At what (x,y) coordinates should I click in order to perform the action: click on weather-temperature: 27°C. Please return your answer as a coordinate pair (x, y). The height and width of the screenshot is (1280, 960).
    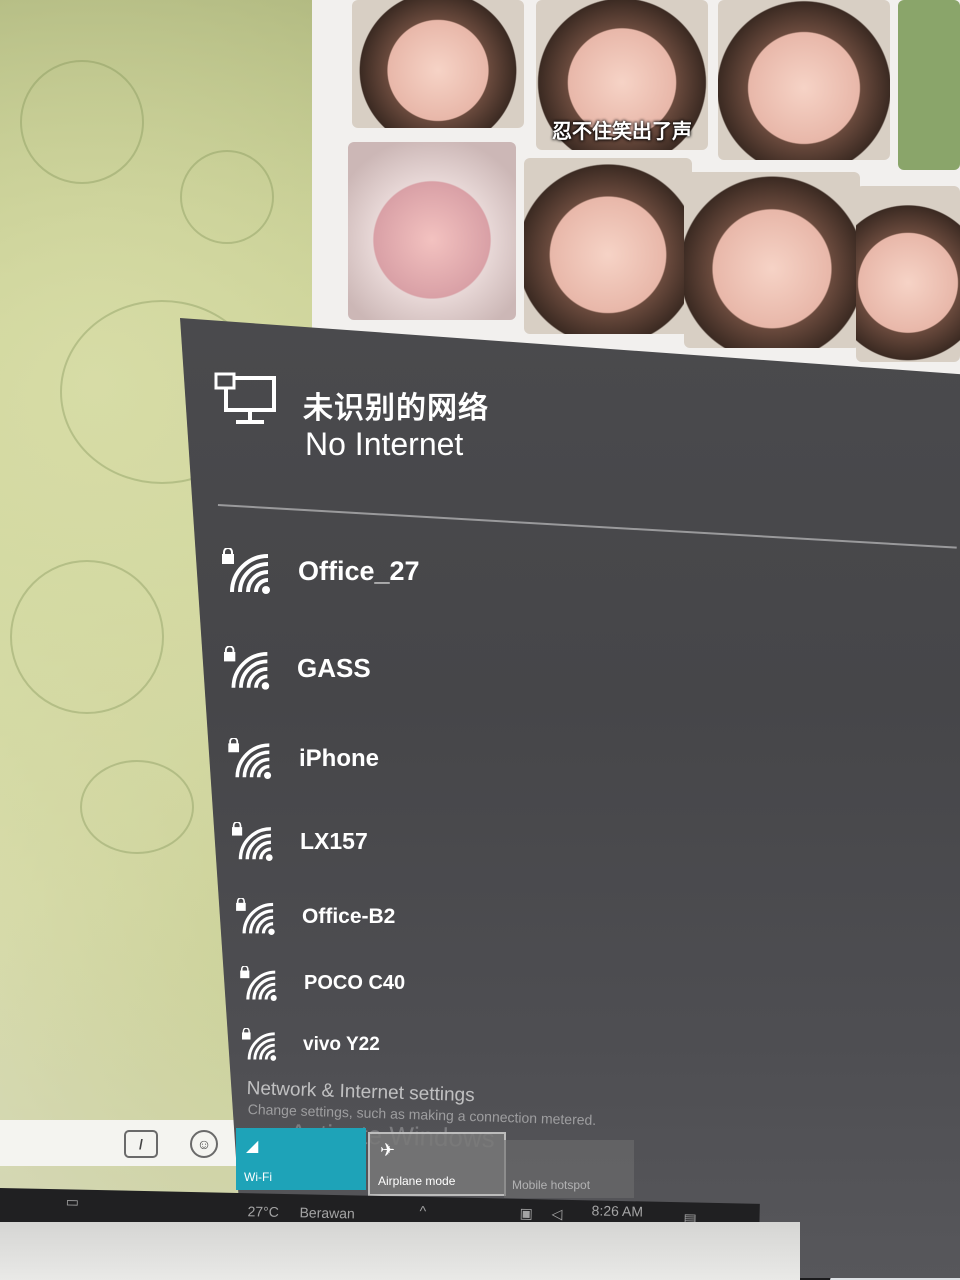
    Looking at the image, I should click on (263, 1211).